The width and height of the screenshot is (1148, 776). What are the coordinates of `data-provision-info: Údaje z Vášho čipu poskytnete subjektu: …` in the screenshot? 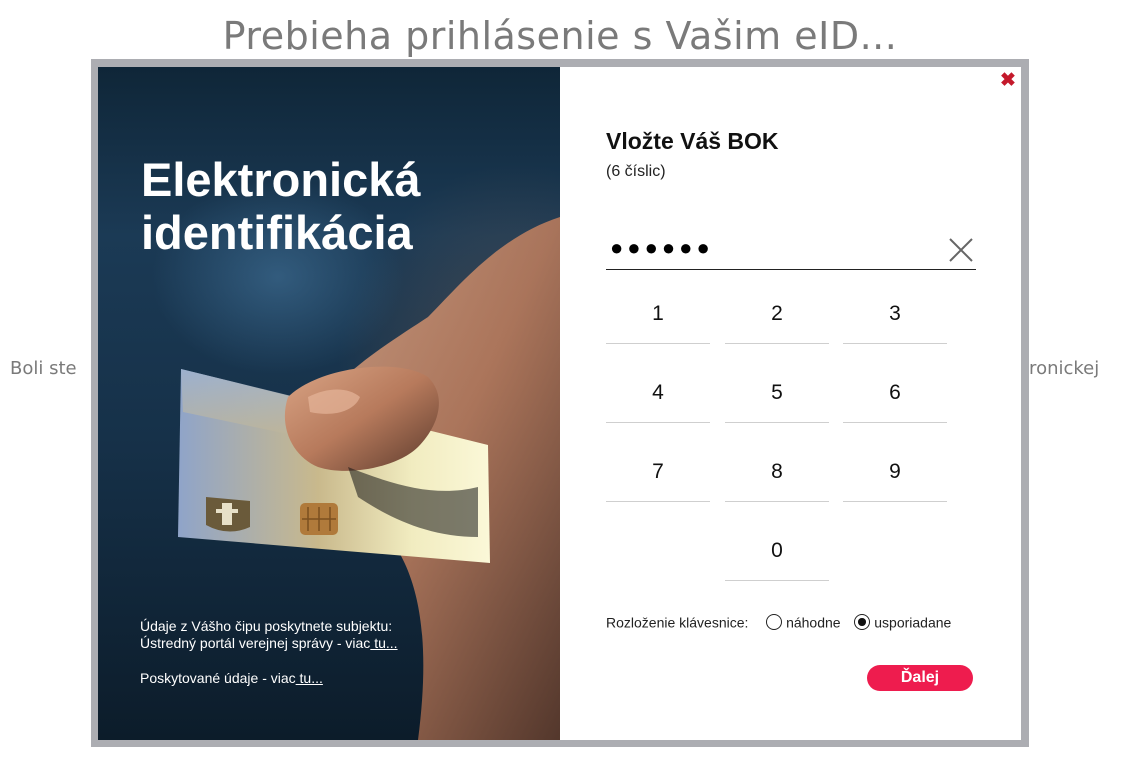 It's located at (269, 635).